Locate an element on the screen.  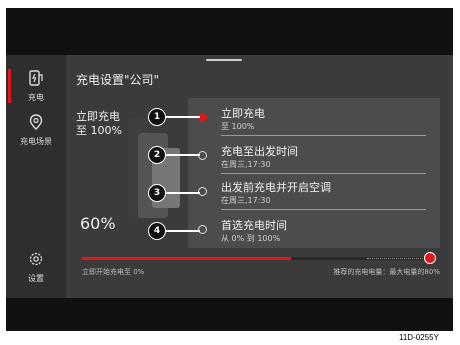
active-indicator is located at coordinates (9, 86).